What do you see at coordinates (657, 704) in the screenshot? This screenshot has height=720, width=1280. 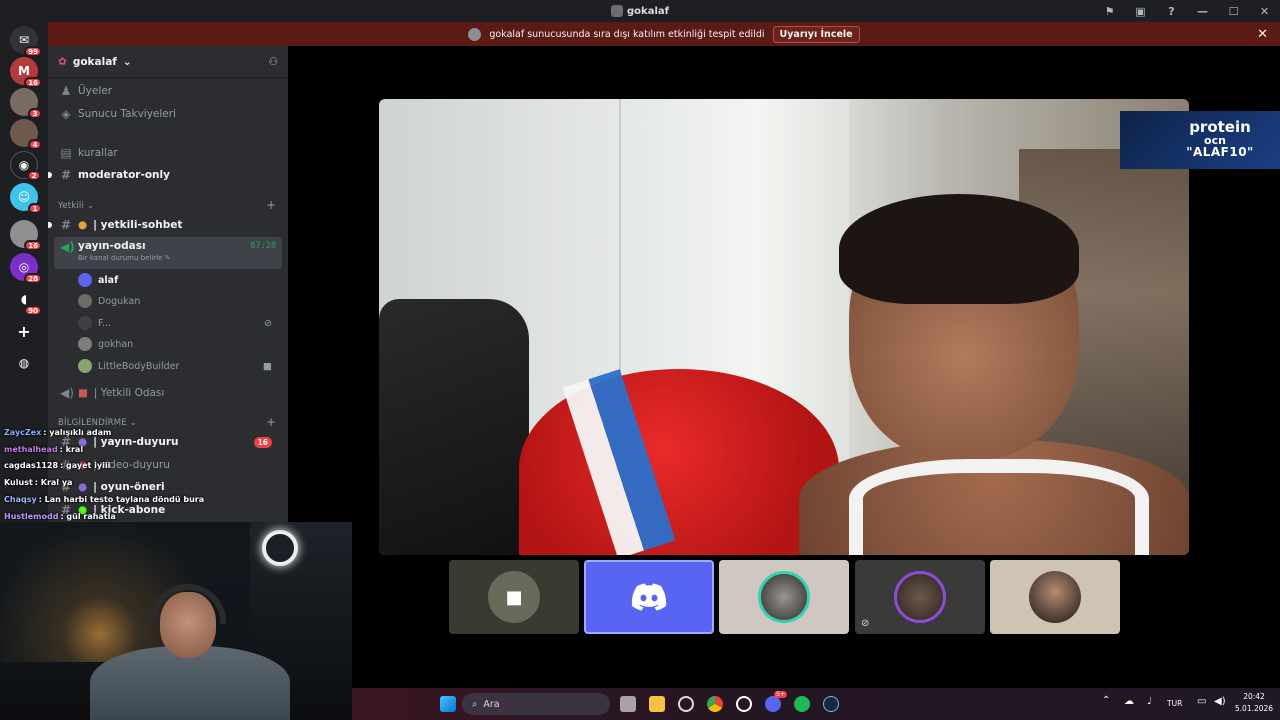 I see `file-explorer-icon` at bounding box center [657, 704].